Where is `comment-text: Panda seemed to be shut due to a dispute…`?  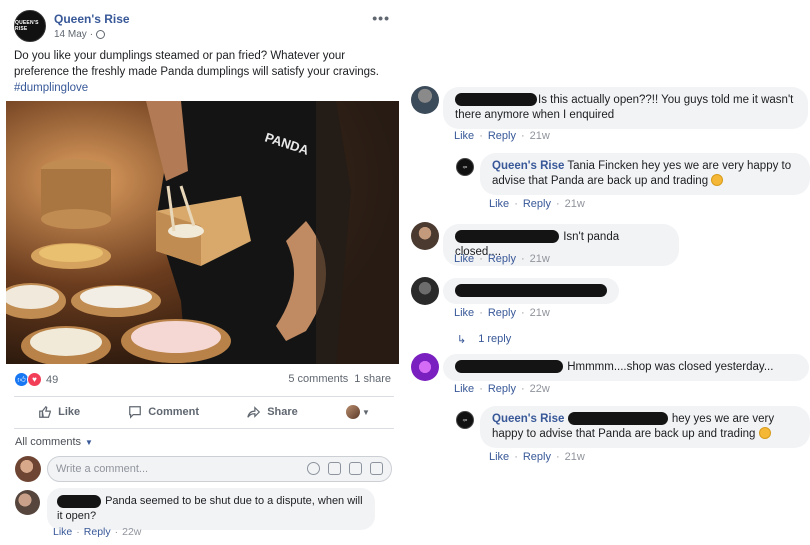 comment-text: Panda seemed to be shut due to a dispute… is located at coordinates (210, 508).